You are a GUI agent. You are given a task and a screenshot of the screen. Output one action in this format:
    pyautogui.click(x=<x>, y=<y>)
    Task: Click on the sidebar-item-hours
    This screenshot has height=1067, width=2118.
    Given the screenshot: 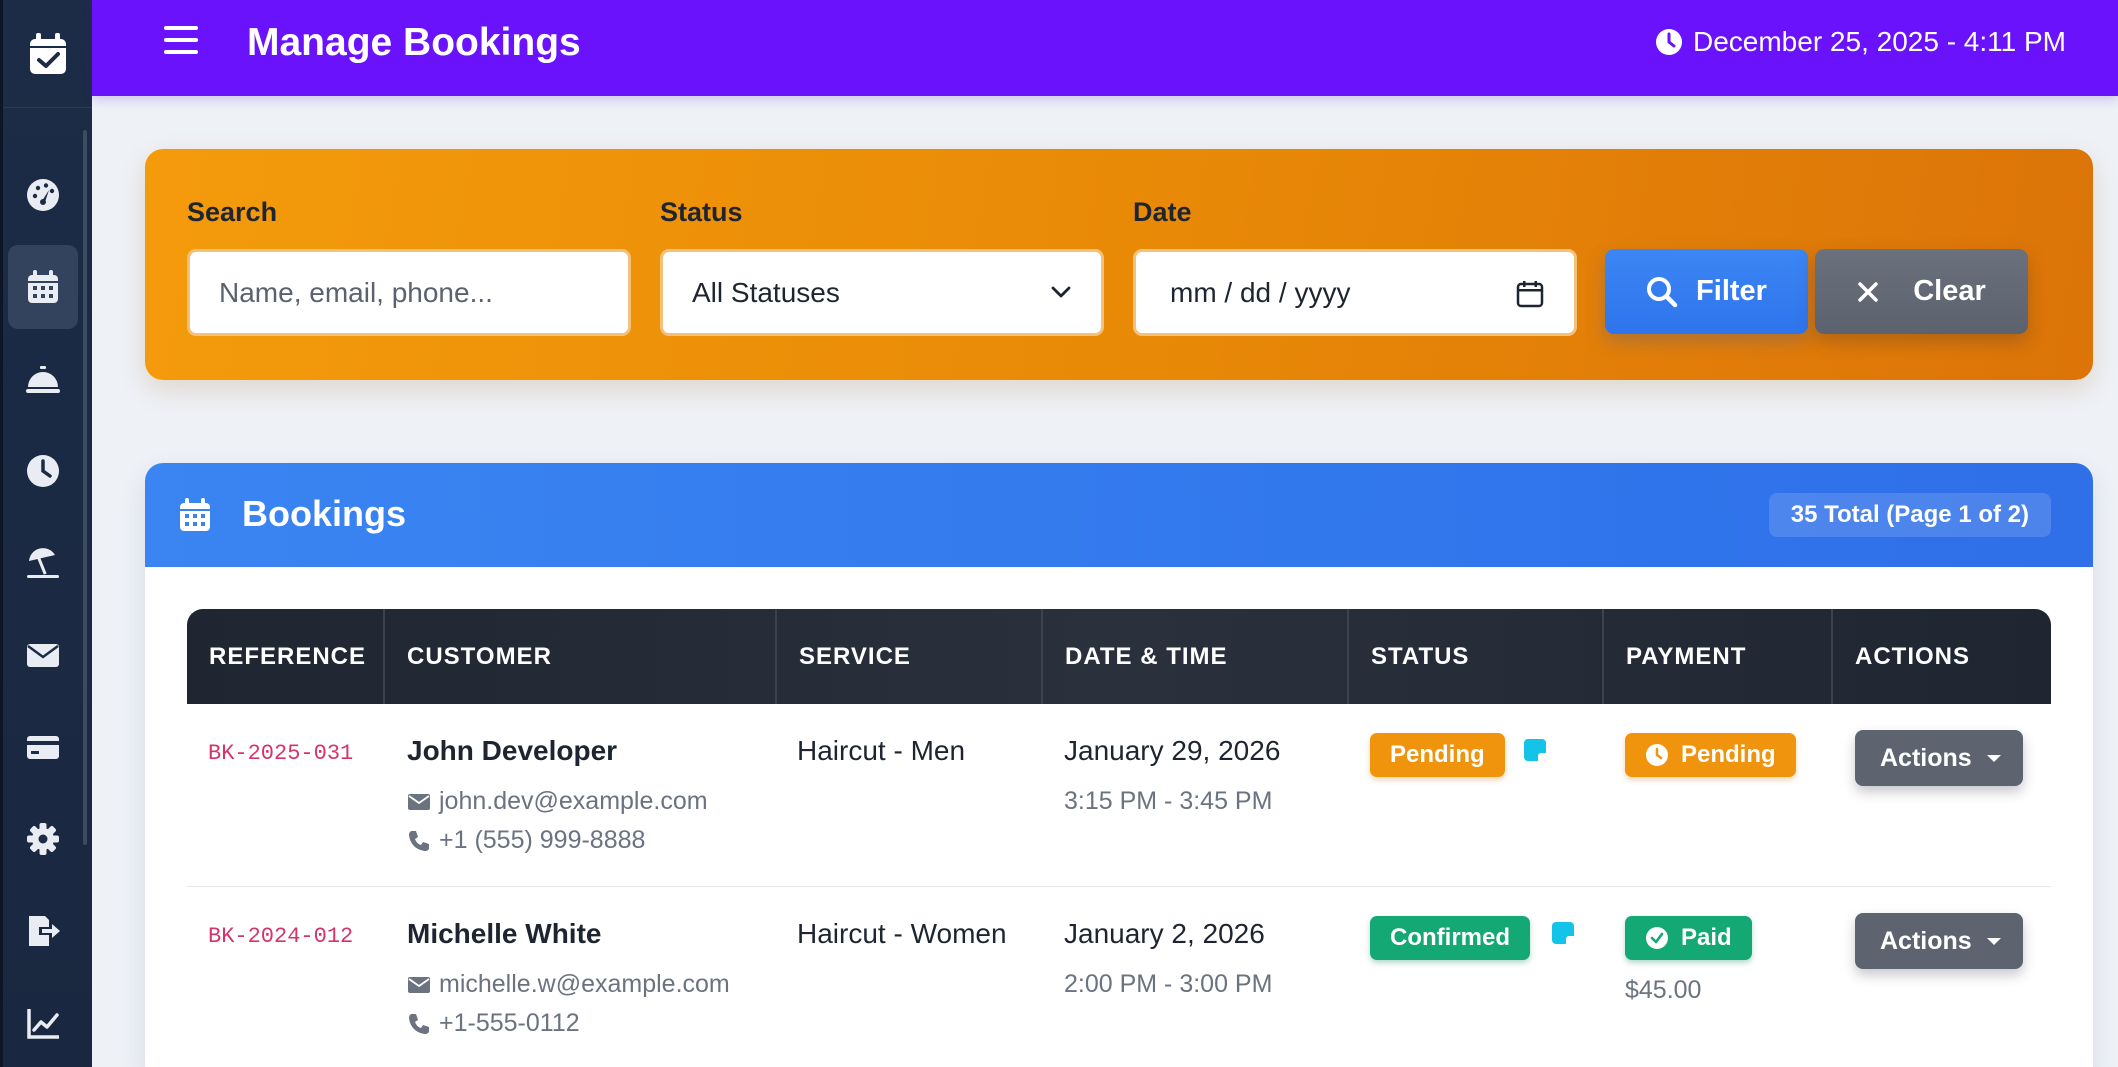 What is the action you would take?
    pyautogui.click(x=43, y=471)
    